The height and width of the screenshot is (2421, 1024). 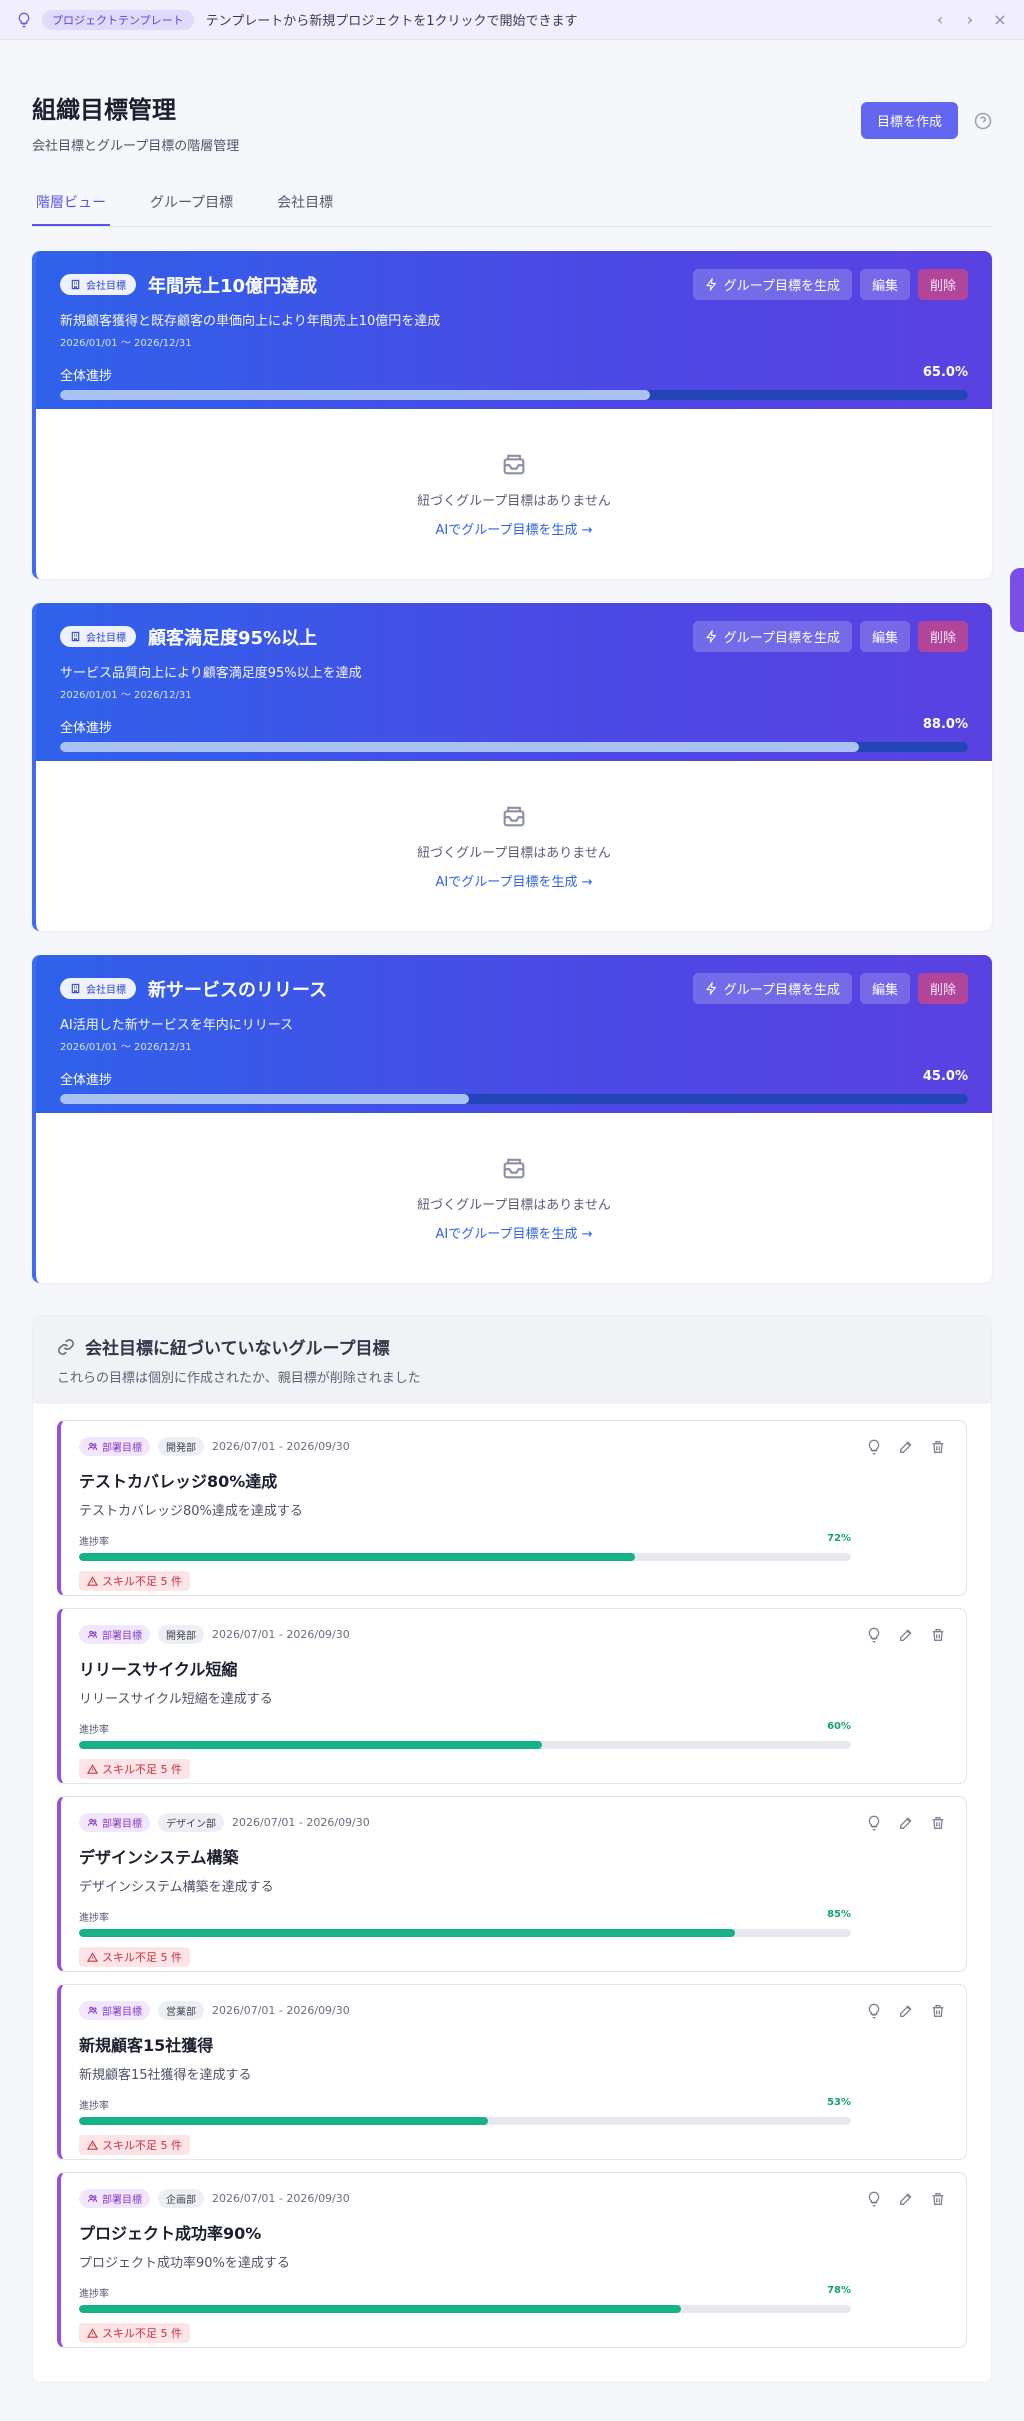 I want to click on group-goal-description: 新規顧客15社獲得を達成する, so click(x=165, y=2075).